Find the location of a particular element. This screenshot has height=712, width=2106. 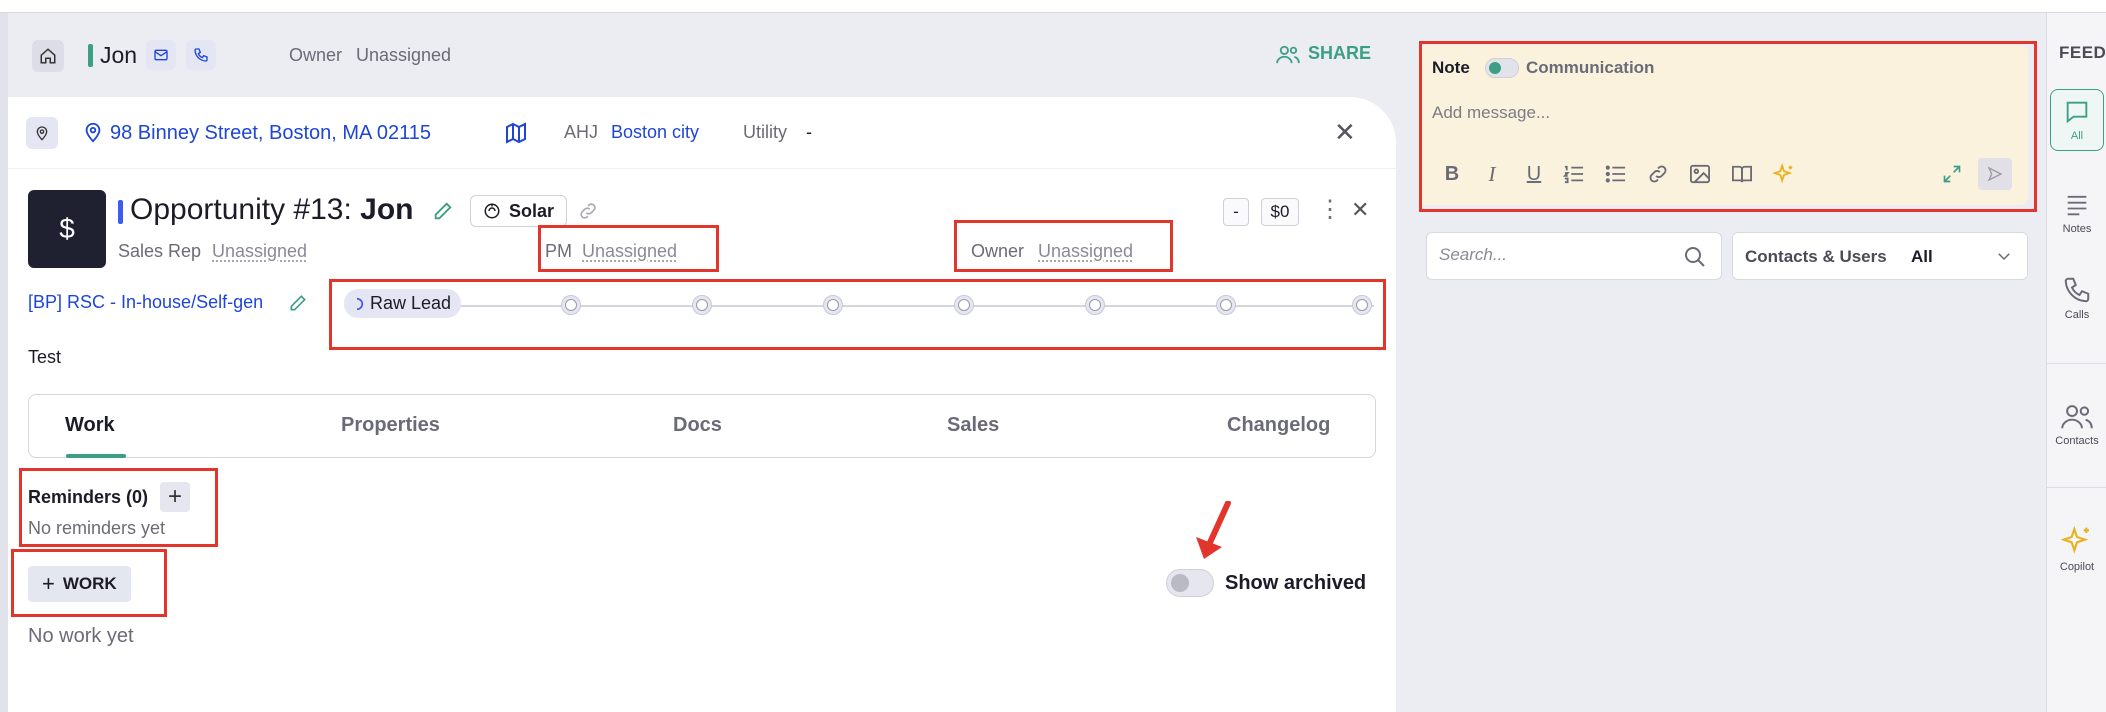

location-pin-icon is located at coordinates (42, 133).